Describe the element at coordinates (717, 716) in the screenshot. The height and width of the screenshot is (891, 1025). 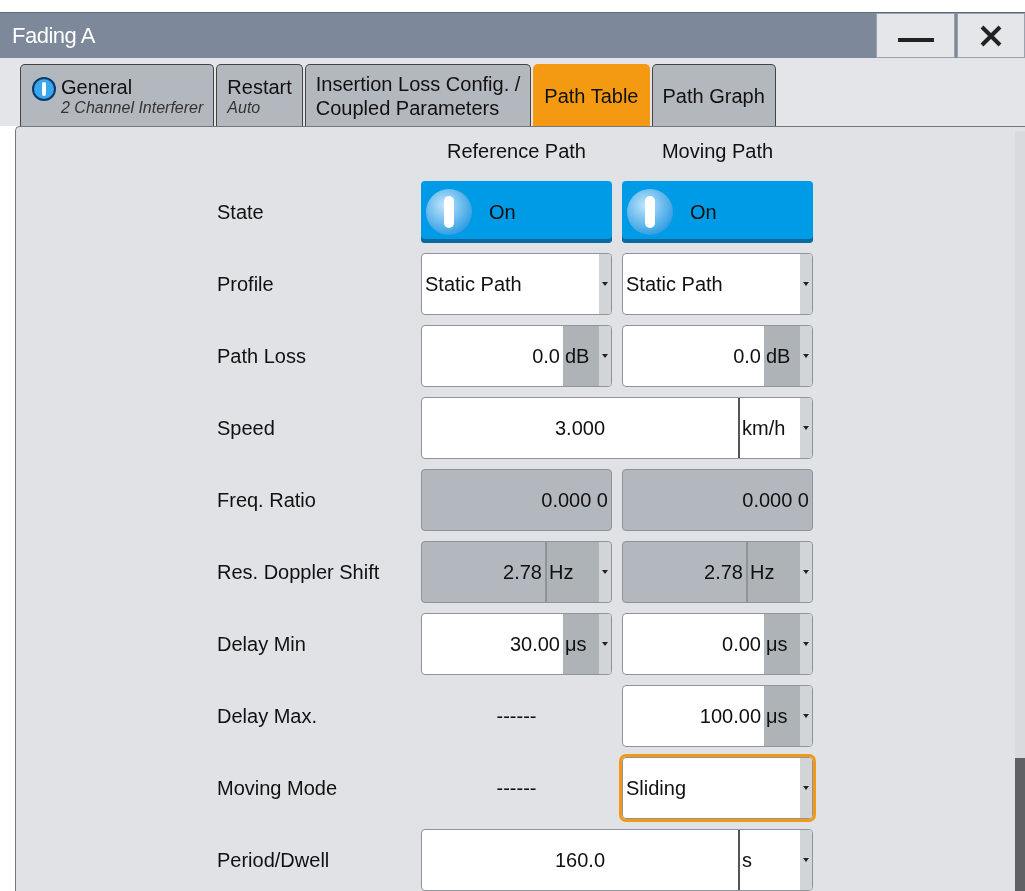
I see `number-field: 100.00 μs` at that location.